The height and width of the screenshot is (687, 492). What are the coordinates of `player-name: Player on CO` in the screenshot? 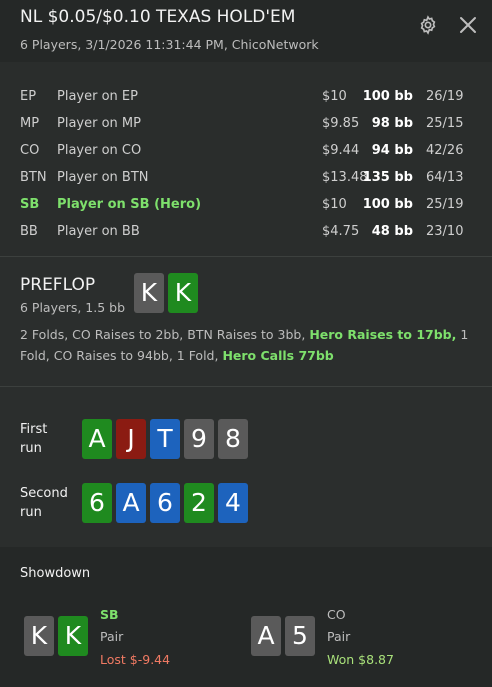 It's located at (99, 150).